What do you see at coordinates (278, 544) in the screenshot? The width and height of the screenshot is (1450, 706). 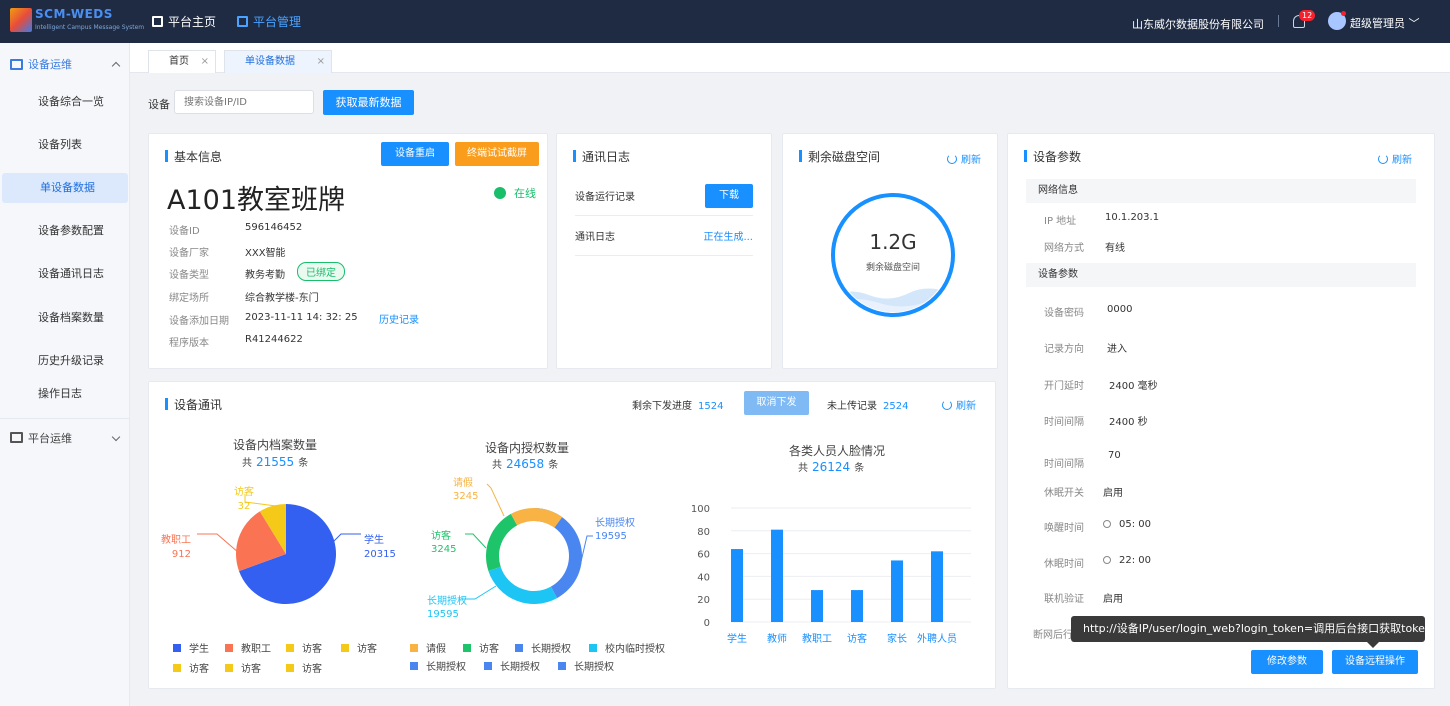 I see `chart1-pie: 学生20315教职工912访客32` at bounding box center [278, 544].